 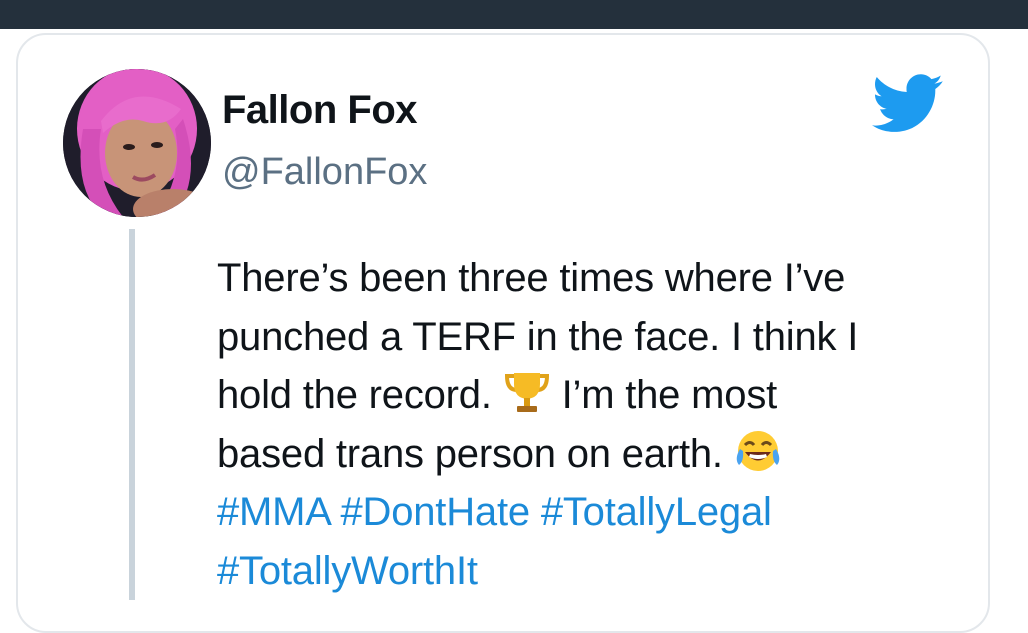 I want to click on hashtag-link: #TotallyWorthIt, so click(x=567, y=571).